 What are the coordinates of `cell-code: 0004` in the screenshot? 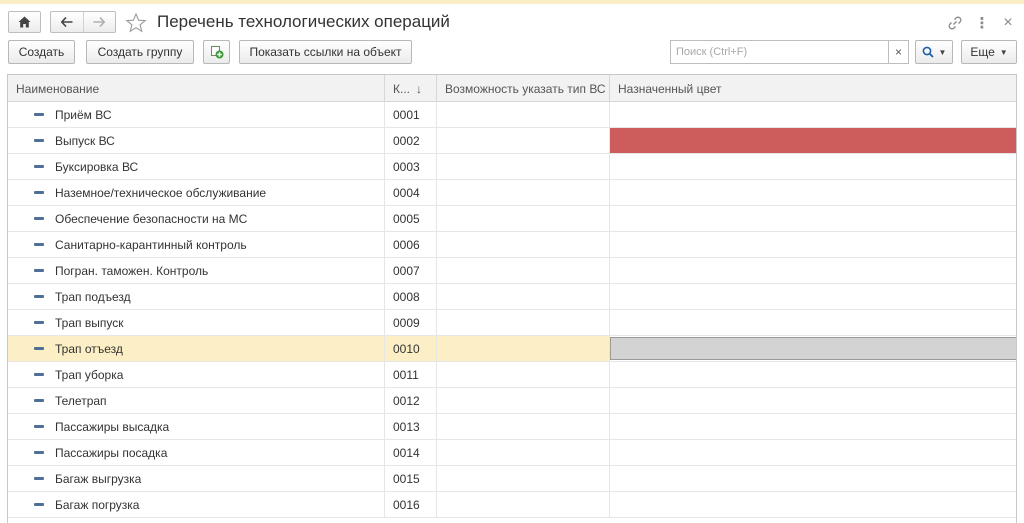 It's located at (411, 192).